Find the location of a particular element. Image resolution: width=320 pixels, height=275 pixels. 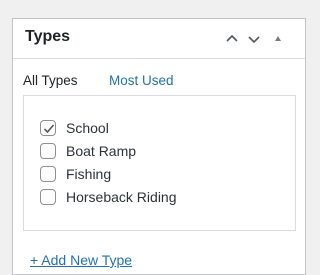

page-background-strip is located at coordinates (154, 9).